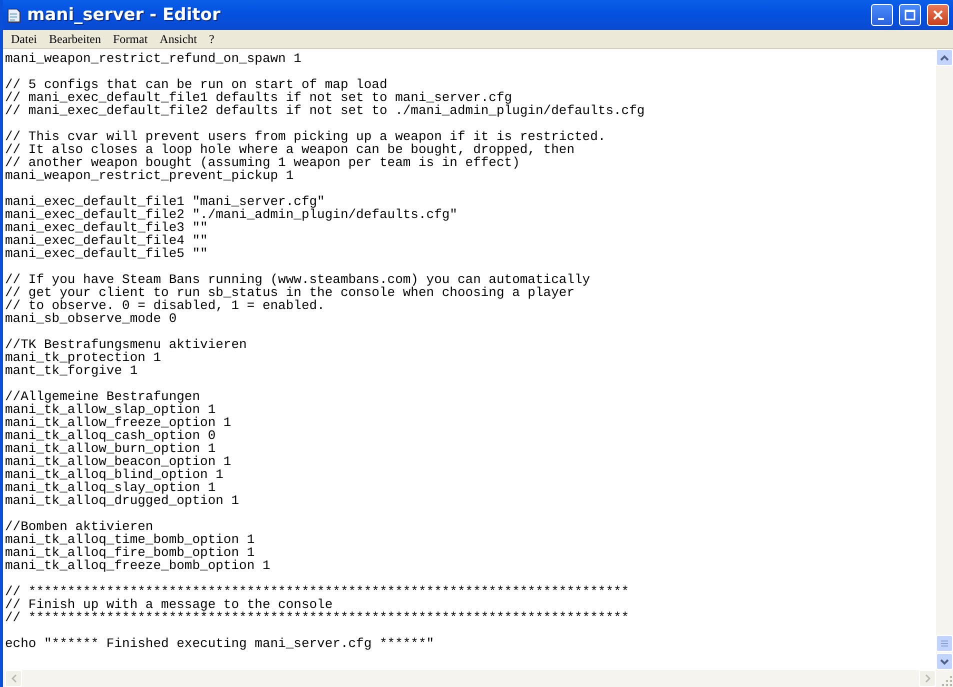 The width and height of the screenshot is (953, 687). I want to click on text-line: mani_exec_default_file4 "", so click(107, 240).